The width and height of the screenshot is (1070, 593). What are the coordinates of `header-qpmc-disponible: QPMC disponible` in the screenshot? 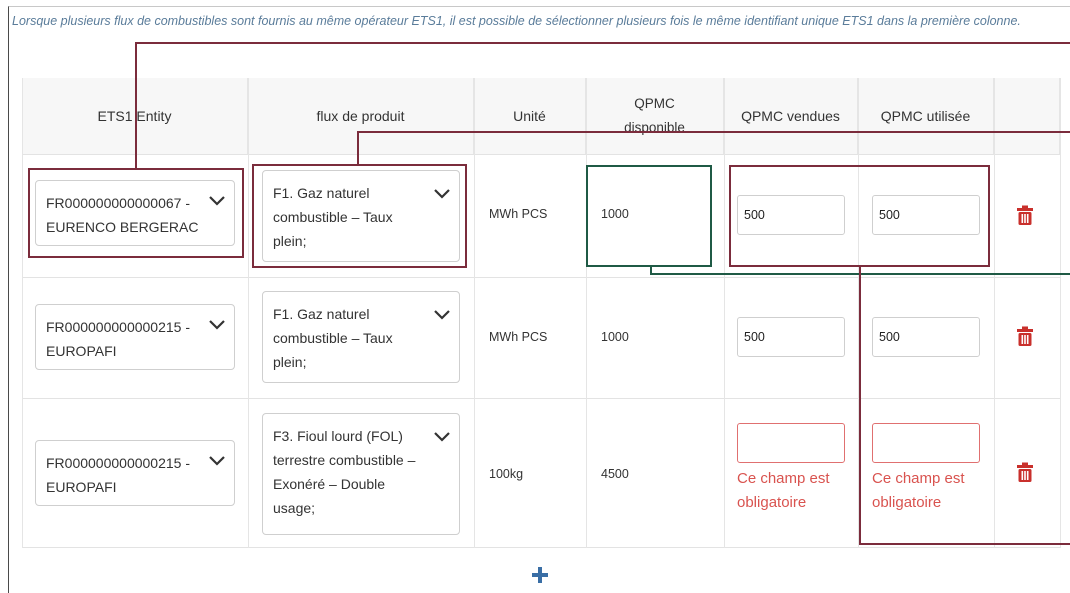 It's located at (655, 116).